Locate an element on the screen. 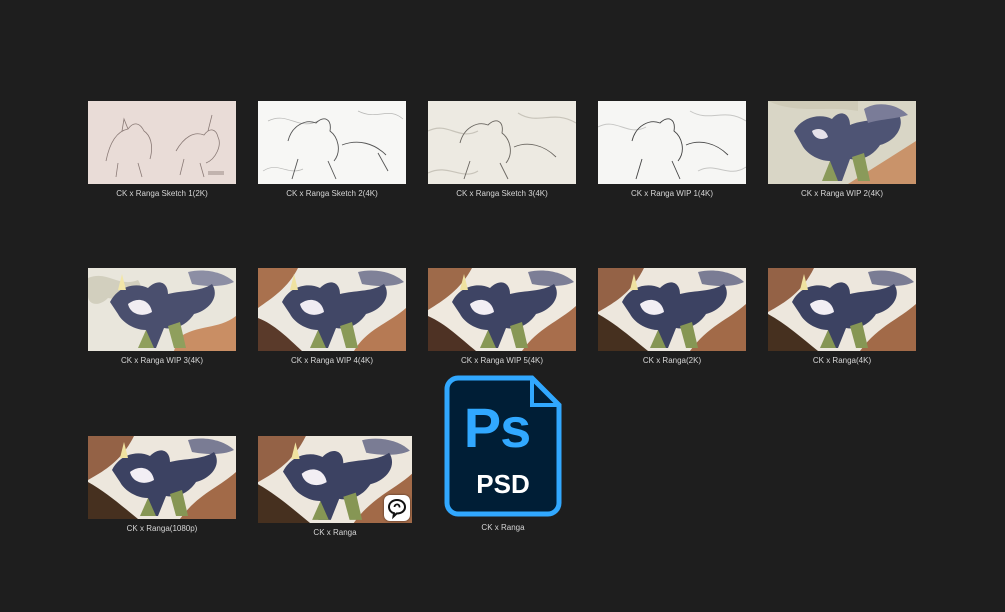  file-item: CK x Ranga(4K) is located at coordinates (842, 317).